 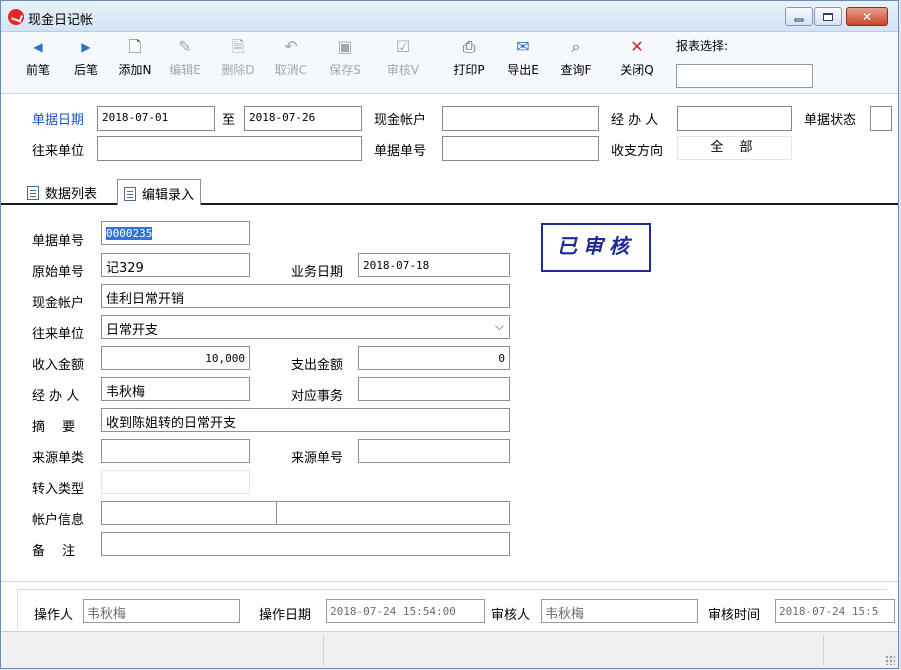 What do you see at coordinates (799, 16) in the screenshot?
I see `minimize-button` at bounding box center [799, 16].